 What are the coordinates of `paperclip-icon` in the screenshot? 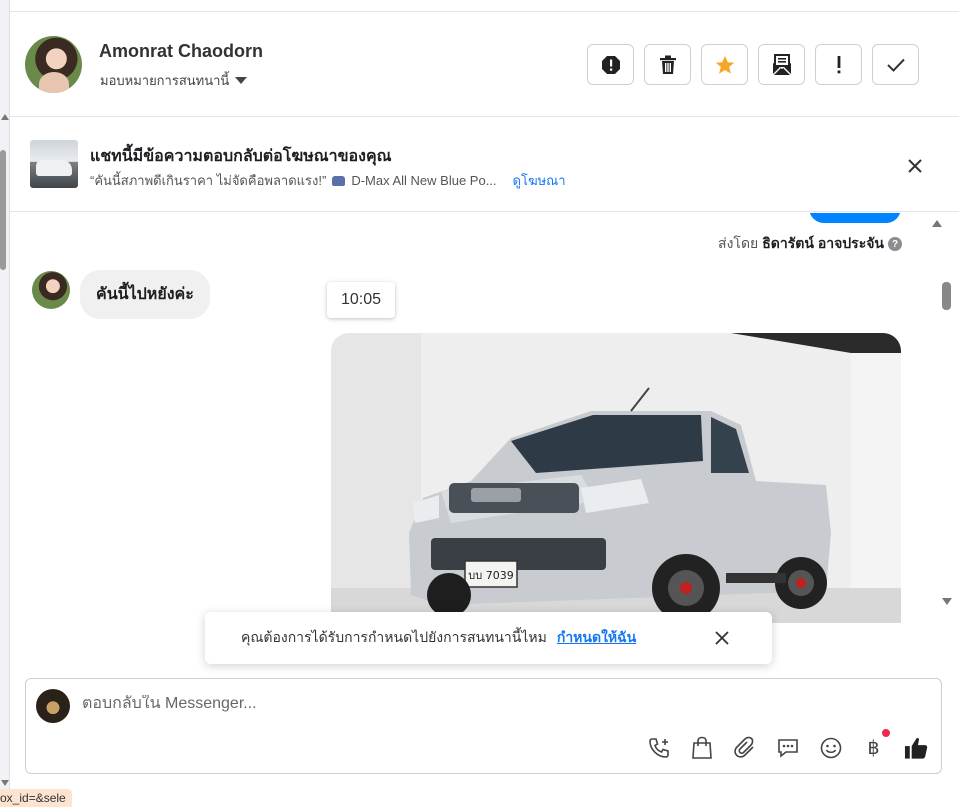 It's located at (743, 747).